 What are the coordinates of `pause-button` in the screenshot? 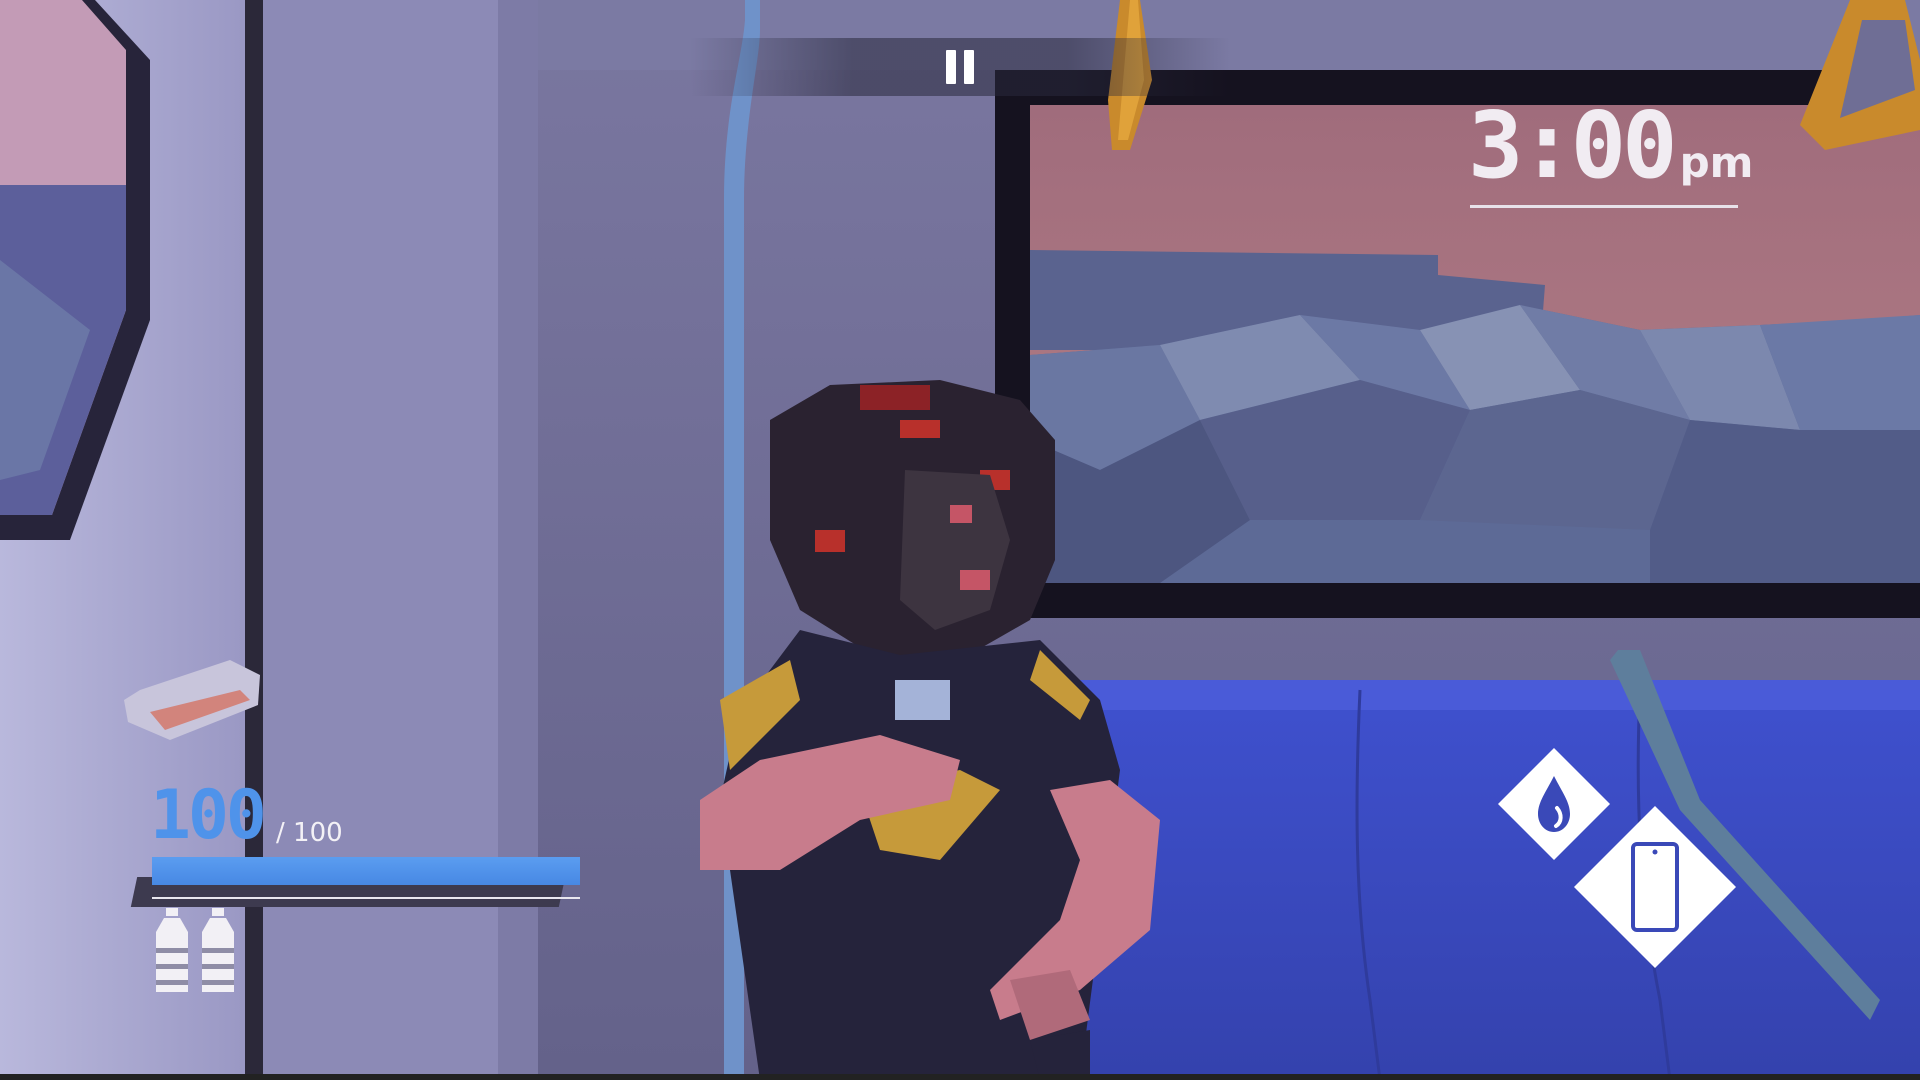 It's located at (960, 67).